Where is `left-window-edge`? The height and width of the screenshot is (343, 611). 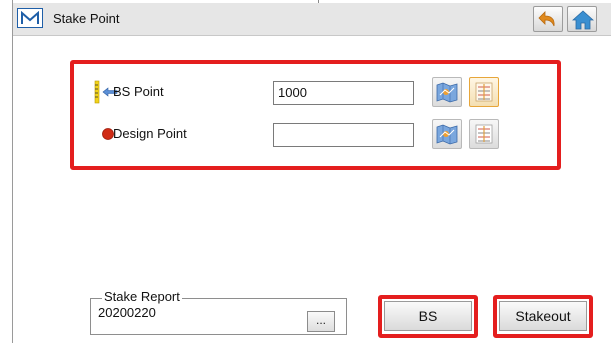 left-window-edge is located at coordinates (6, 171).